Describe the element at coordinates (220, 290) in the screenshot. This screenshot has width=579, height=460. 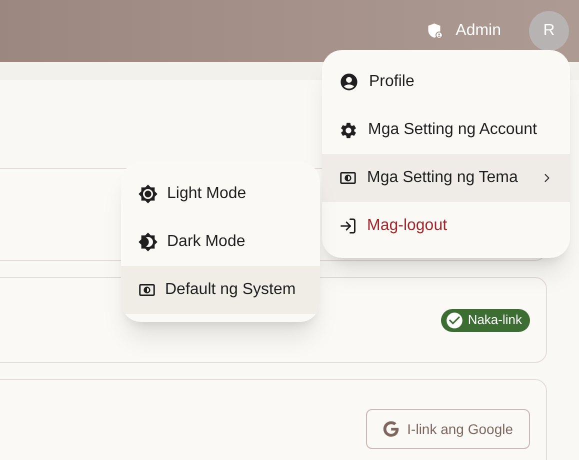
I see `menu-item: Default ng System` at that location.